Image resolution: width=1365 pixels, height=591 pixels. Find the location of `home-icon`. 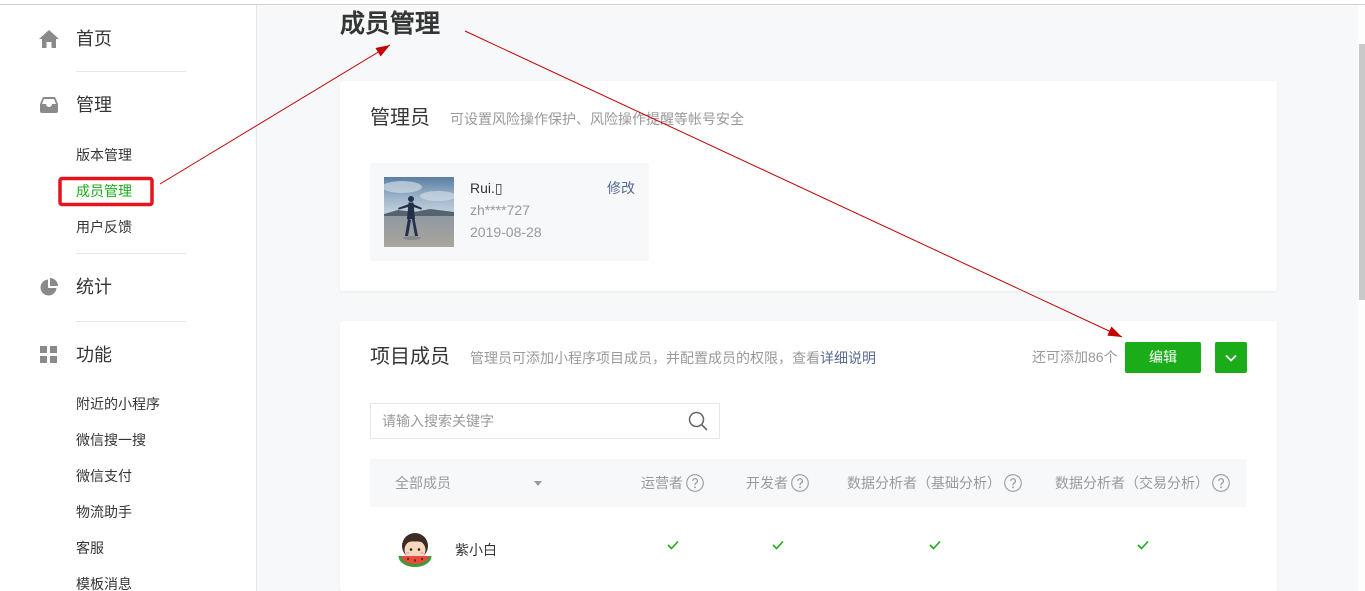

home-icon is located at coordinates (49, 39).